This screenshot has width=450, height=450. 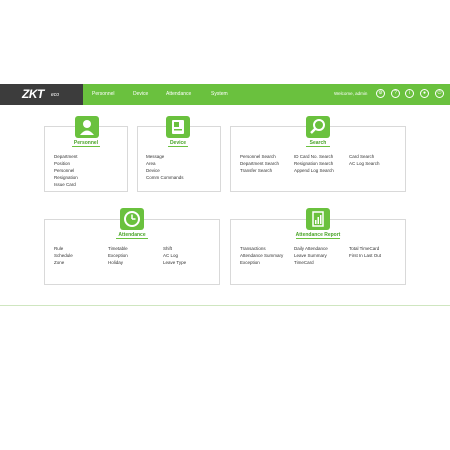 I want to click on link-timetable: Timetable, so click(x=118, y=248).